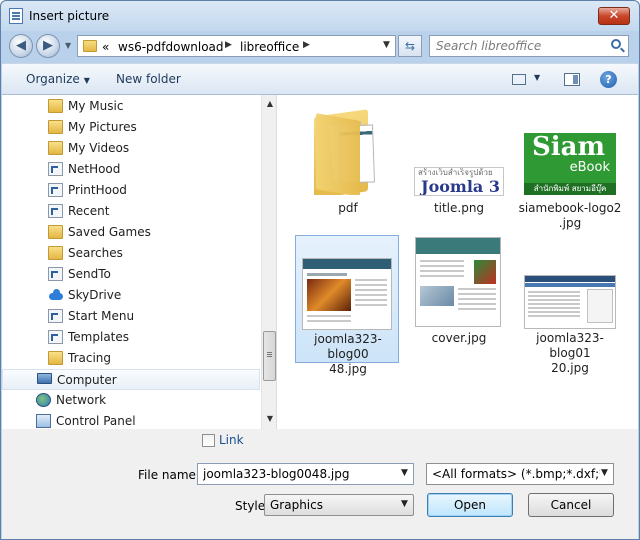 This screenshot has width=640, height=540. Describe the element at coordinates (131, 379) in the screenshot. I see `sidebar-item-computer: Computer` at that location.